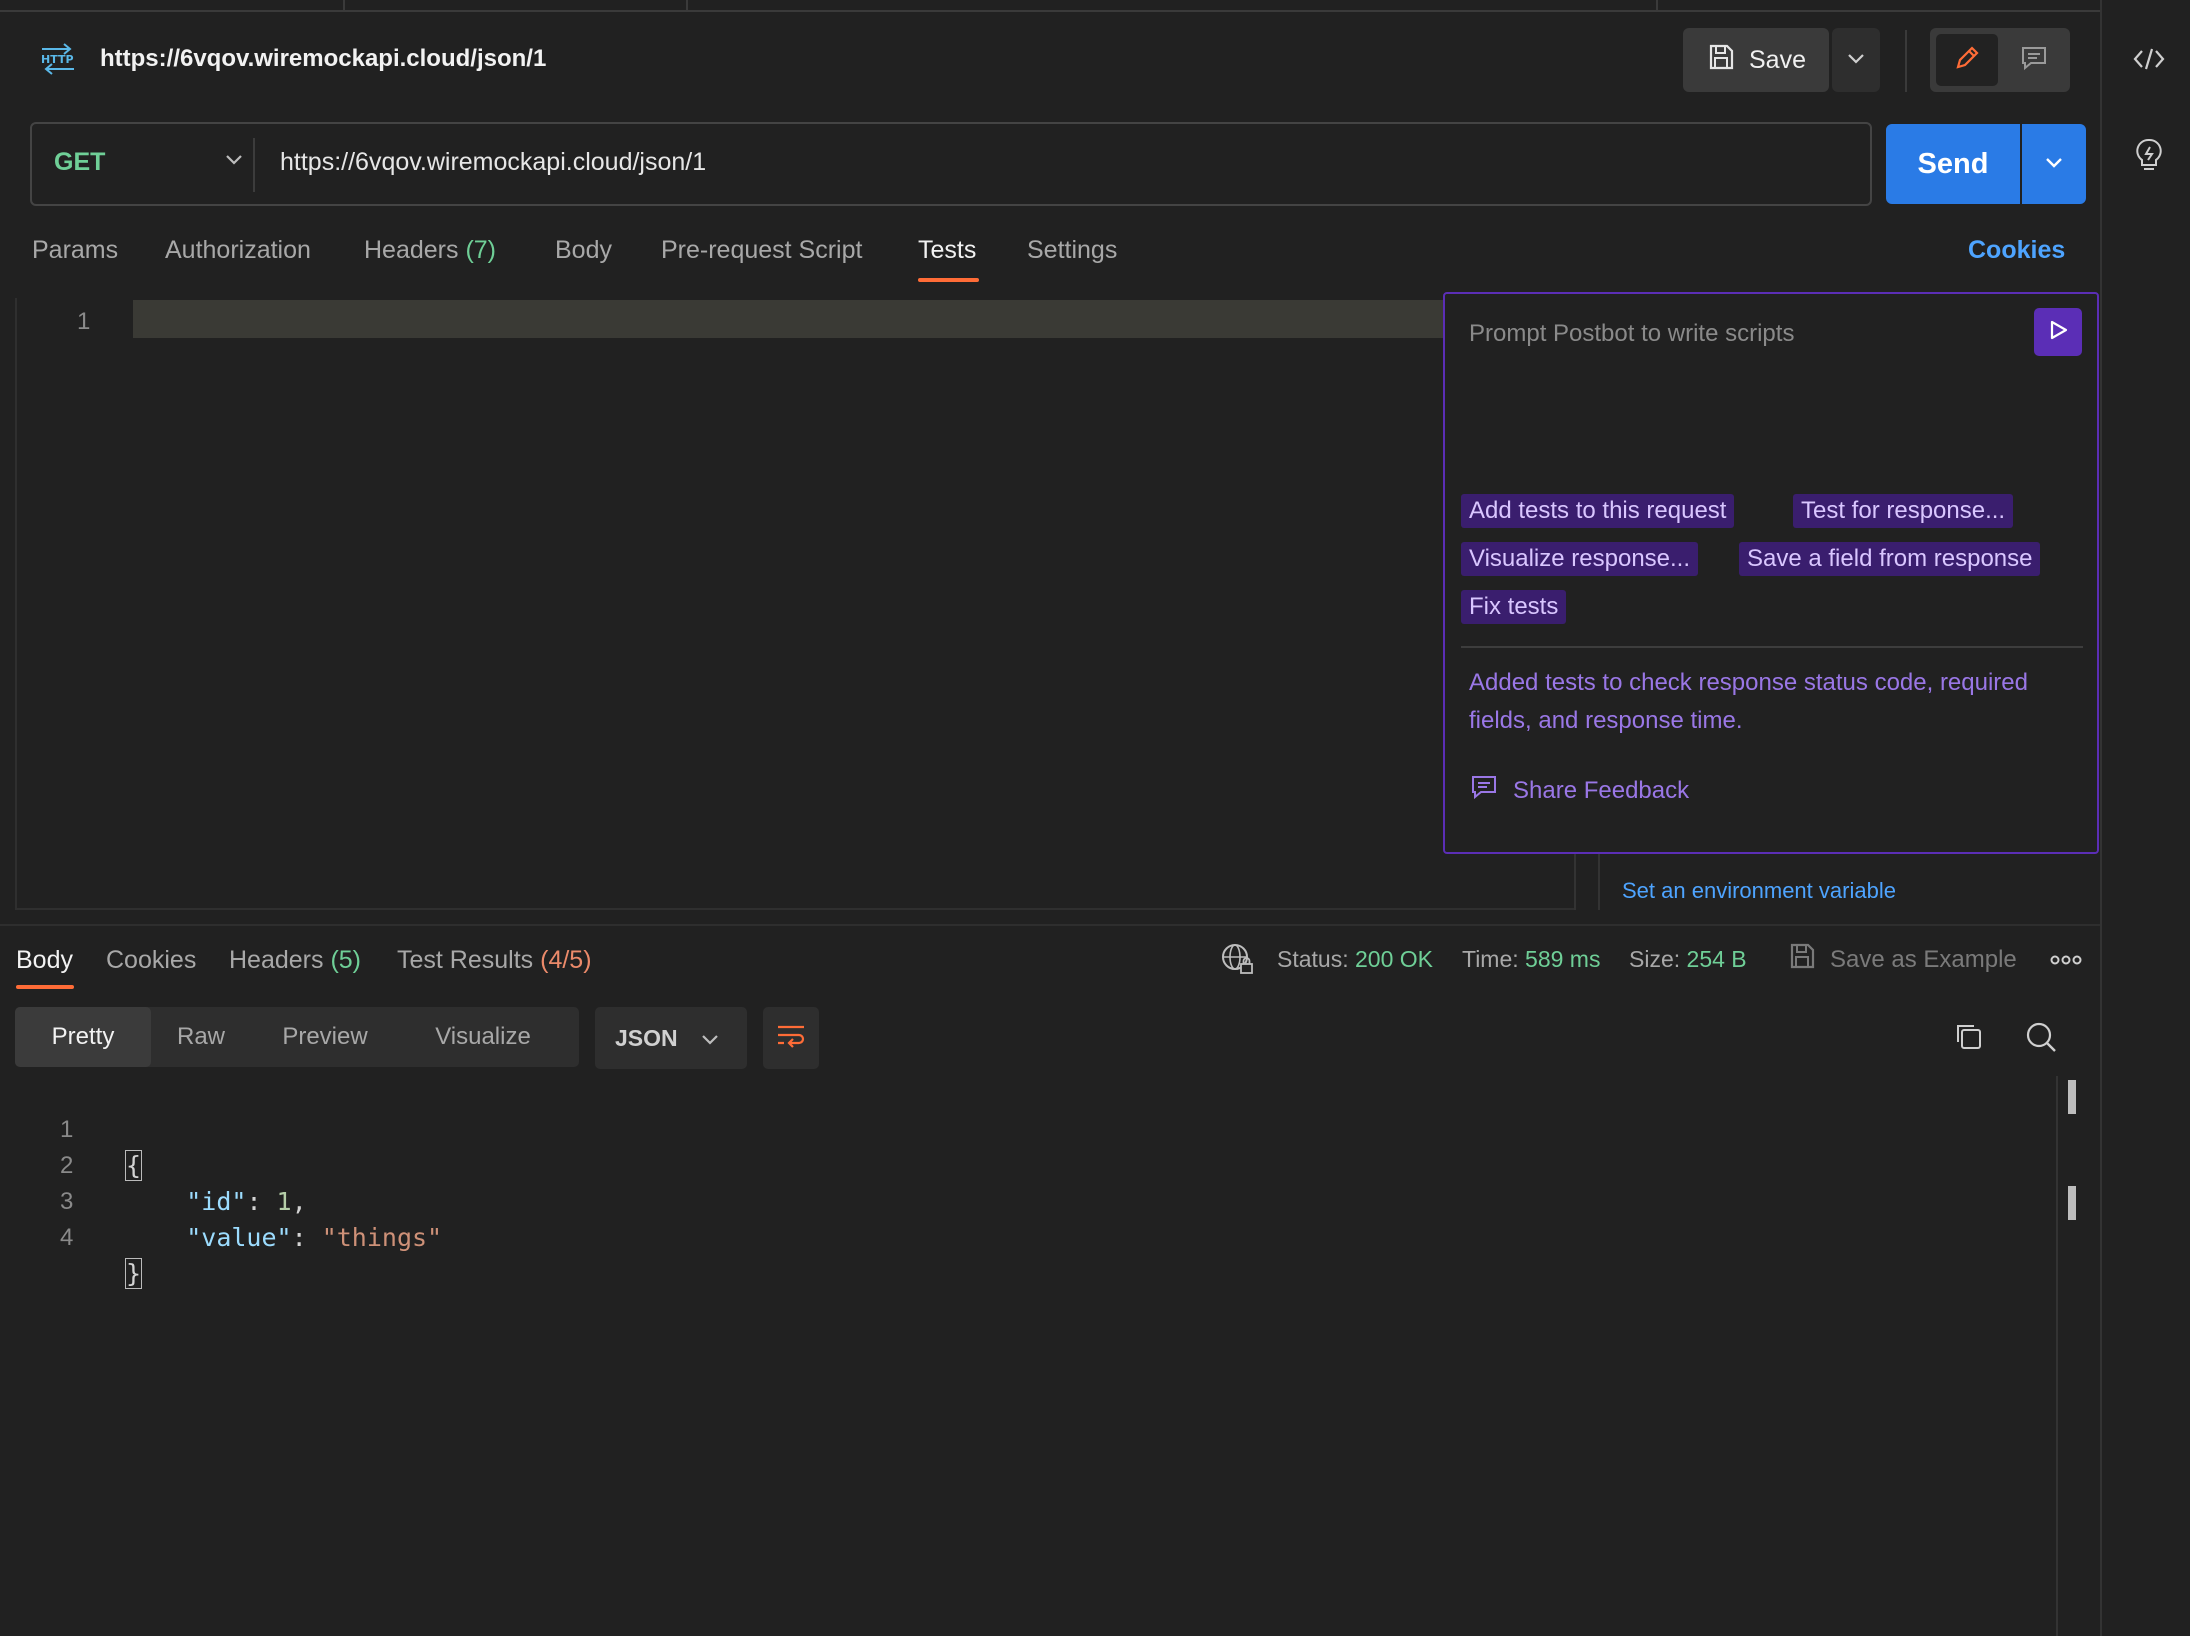 This screenshot has height=1636, width=2190. Describe the element at coordinates (1969, 1039) in the screenshot. I see `copy-icon` at that location.